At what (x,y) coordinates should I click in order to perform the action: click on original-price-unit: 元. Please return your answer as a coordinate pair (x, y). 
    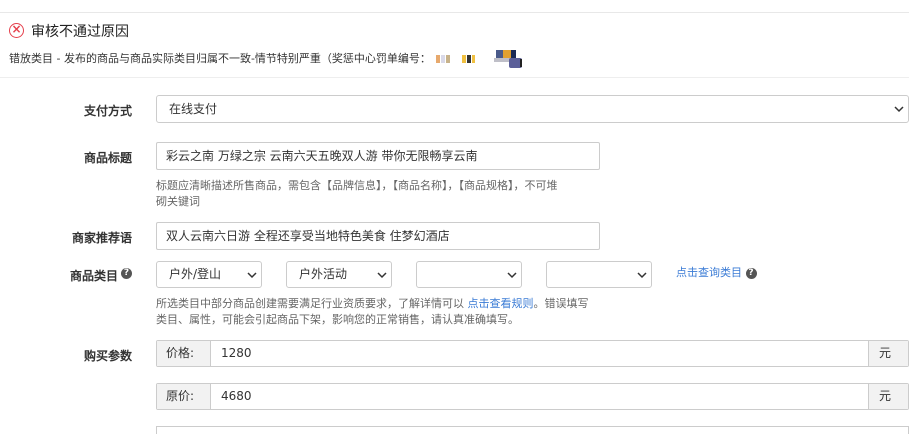
    Looking at the image, I should click on (888, 396).